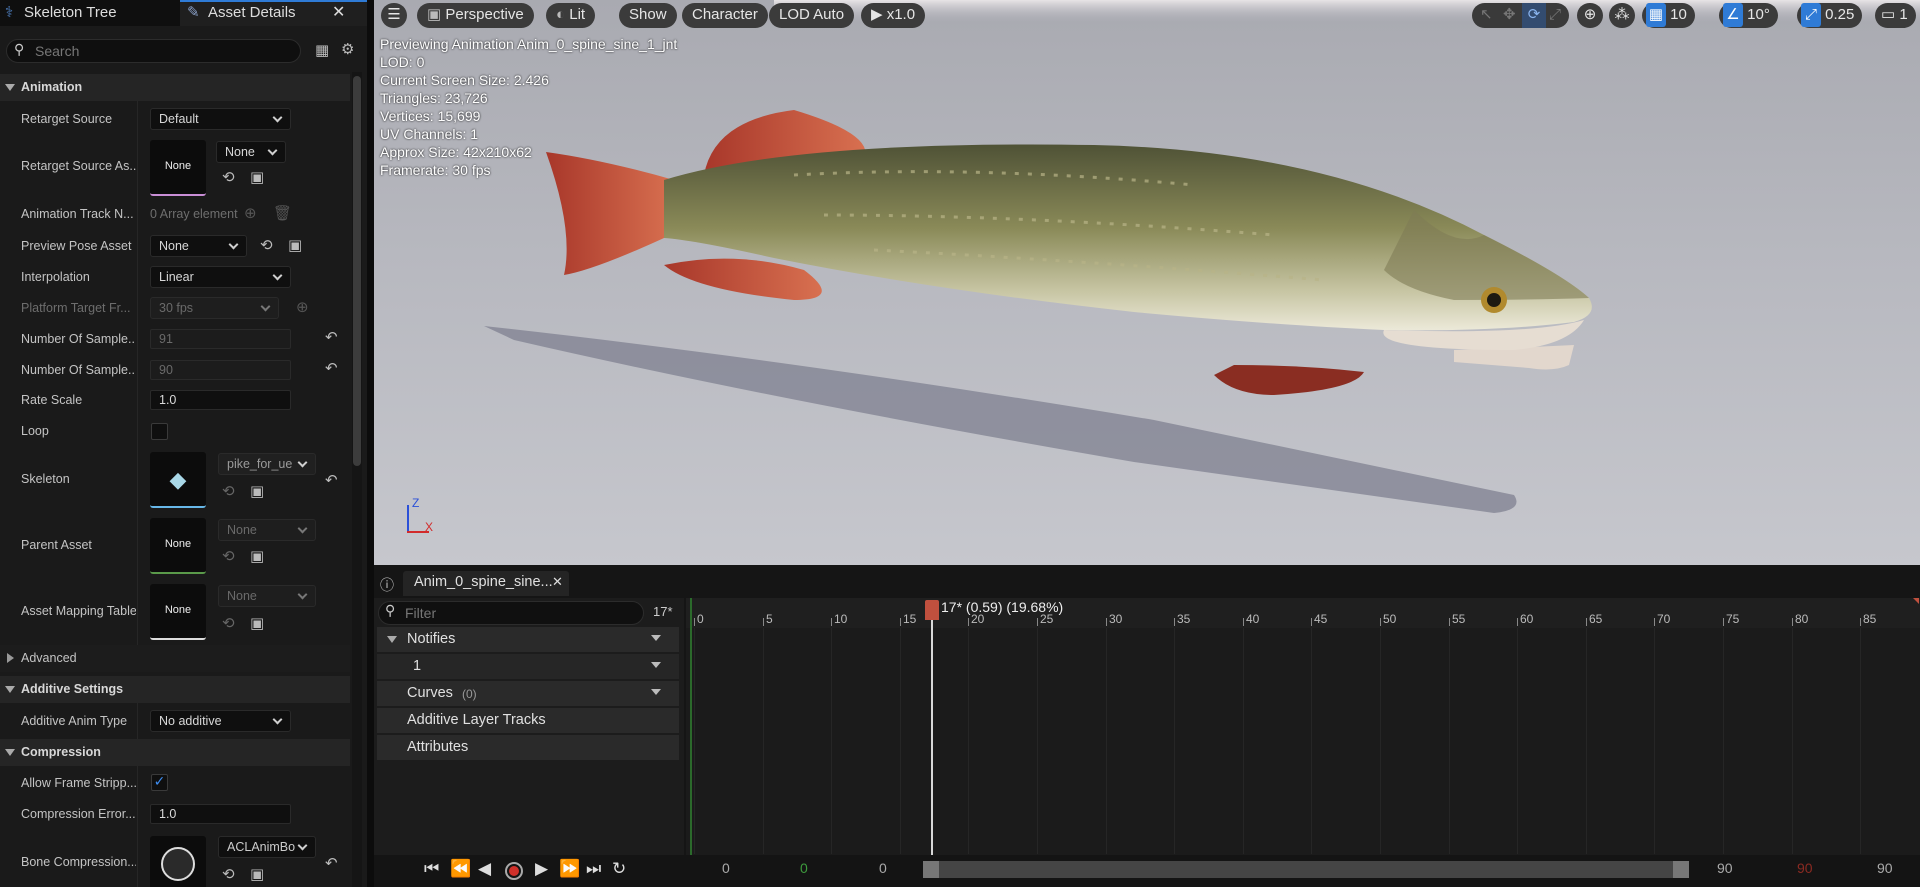  Describe the element at coordinates (619, 869) in the screenshot. I see `loop-toggle-icon: ↻` at that location.